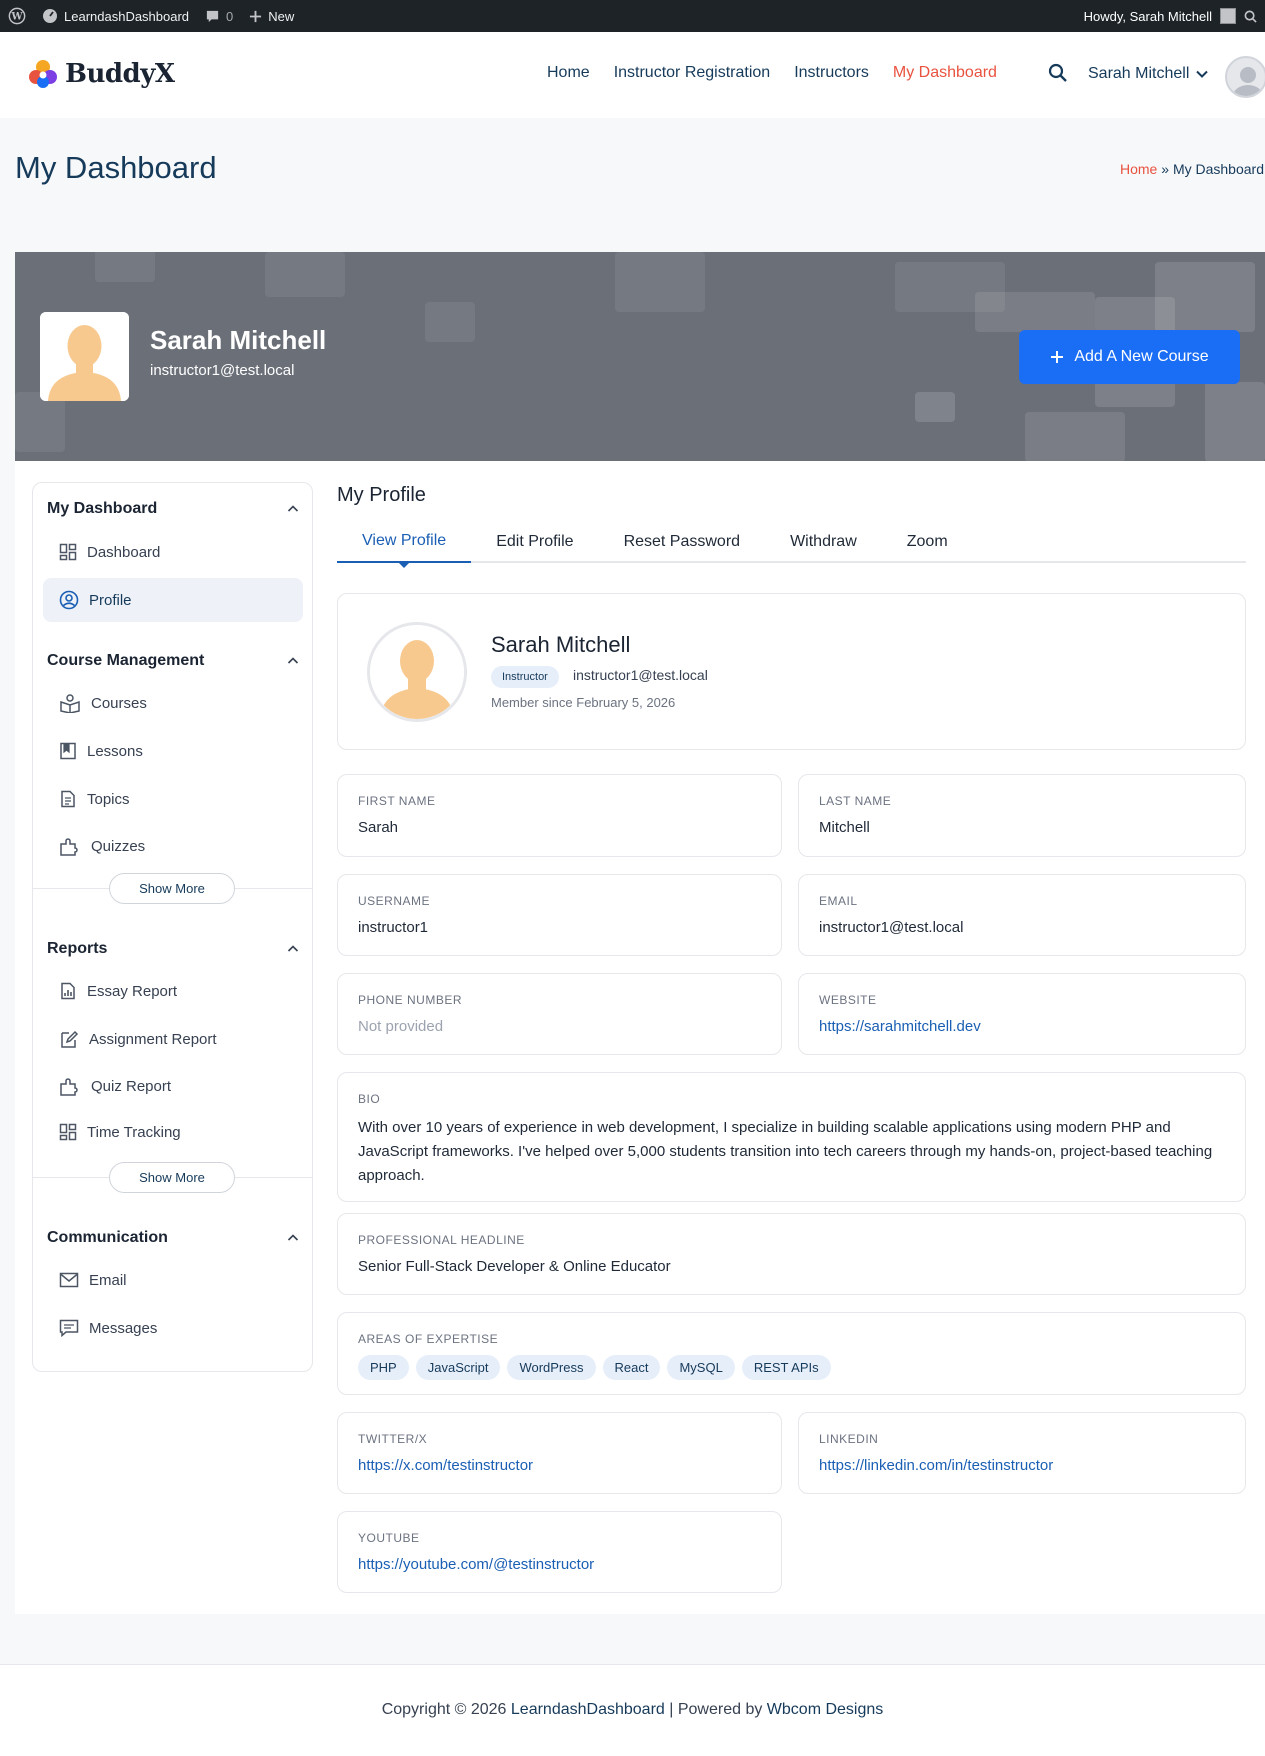 This screenshot has height=1756, width=1265. What do you see at coordinates (120, 74) in the screenshot?
I see `logo-text: BuddyX` at bounding box center [120, 74].